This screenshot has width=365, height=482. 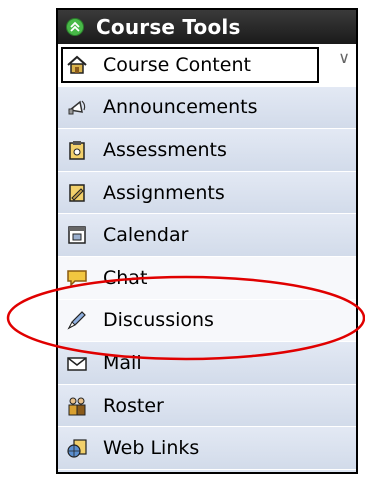 I want to click on pencil-paper-icon, so click(x=77, y=193).